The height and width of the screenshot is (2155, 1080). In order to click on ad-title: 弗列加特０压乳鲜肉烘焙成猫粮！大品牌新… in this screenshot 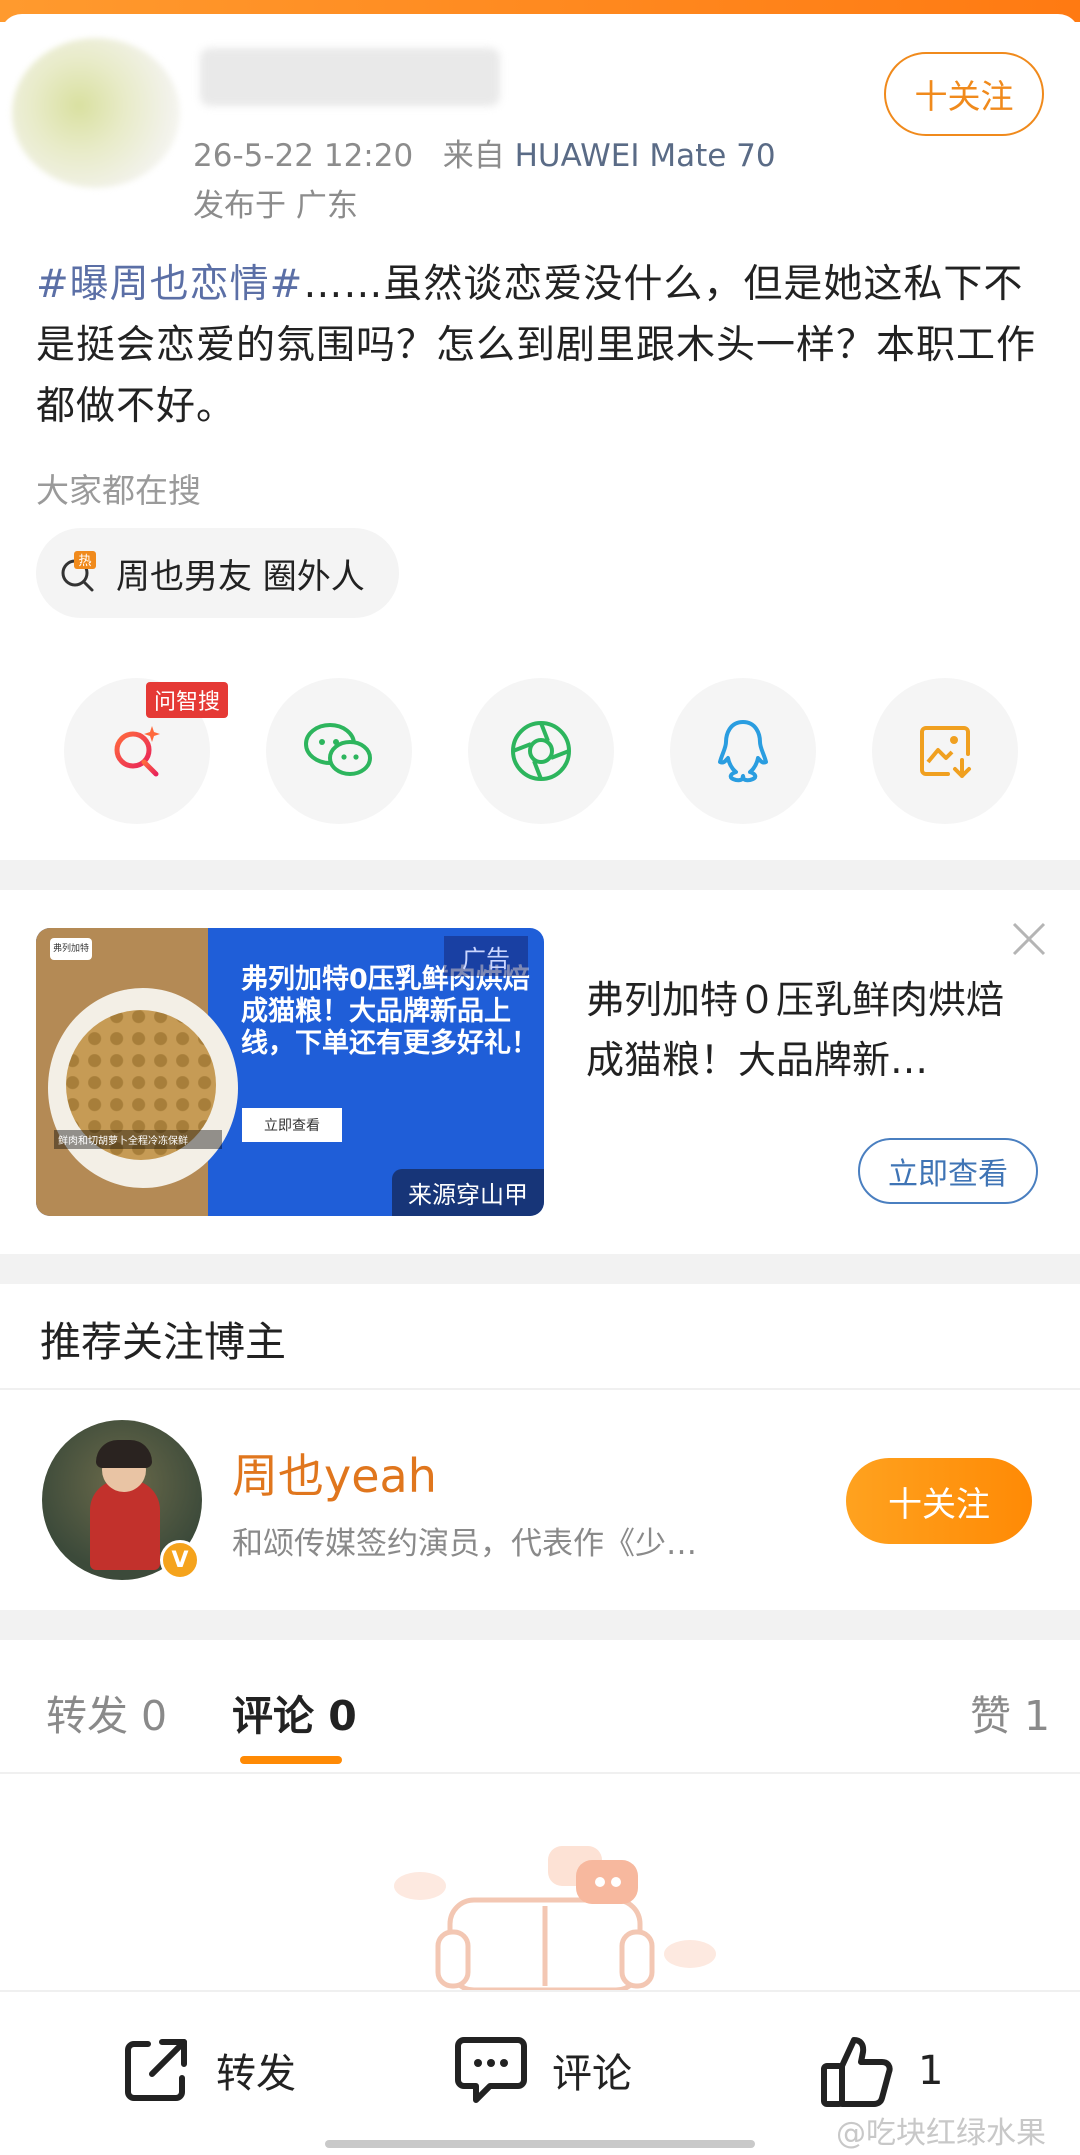, I will do `click(811, 1030)`.